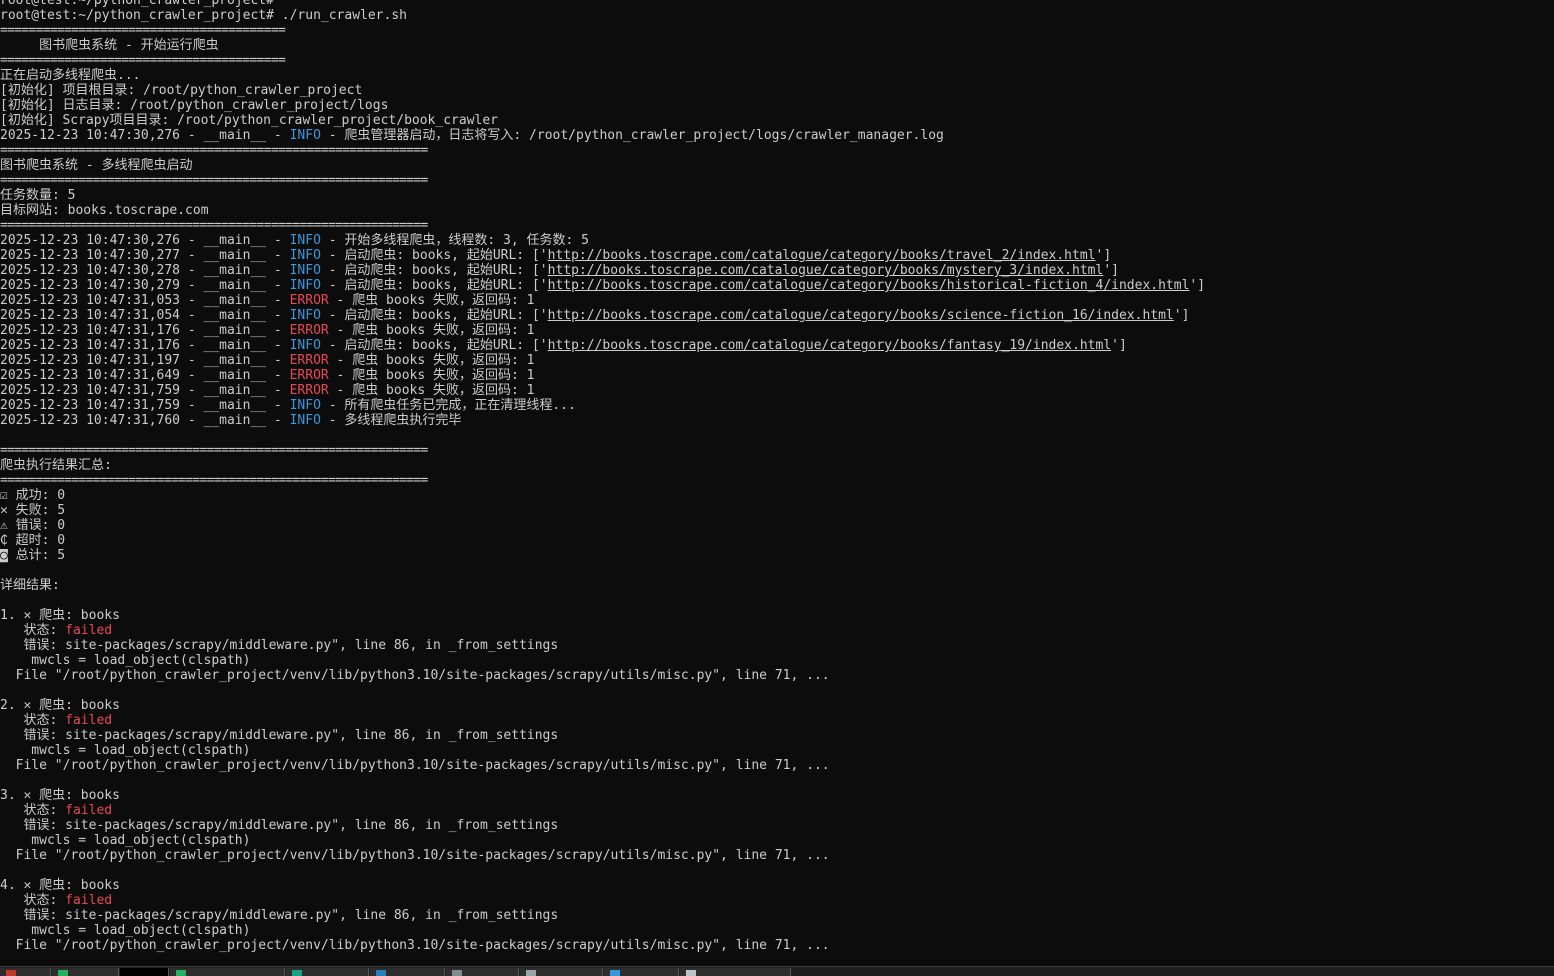  I want to click on line-text: 1. ✕ 爬虫: books, so click(60, 615).